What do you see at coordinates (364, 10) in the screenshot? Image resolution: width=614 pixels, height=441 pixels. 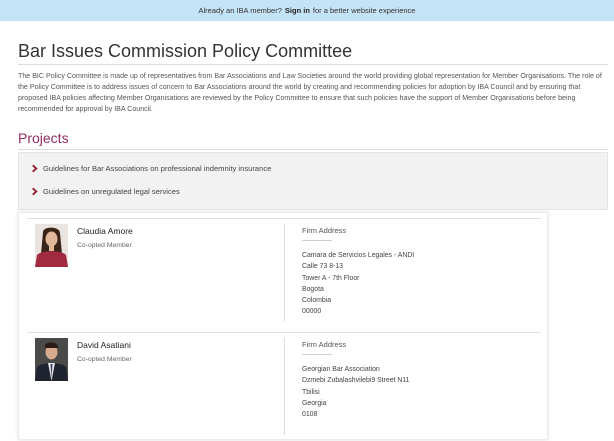 I see `banner-text-after: for a better website experience` at bounding box center [364, 10].